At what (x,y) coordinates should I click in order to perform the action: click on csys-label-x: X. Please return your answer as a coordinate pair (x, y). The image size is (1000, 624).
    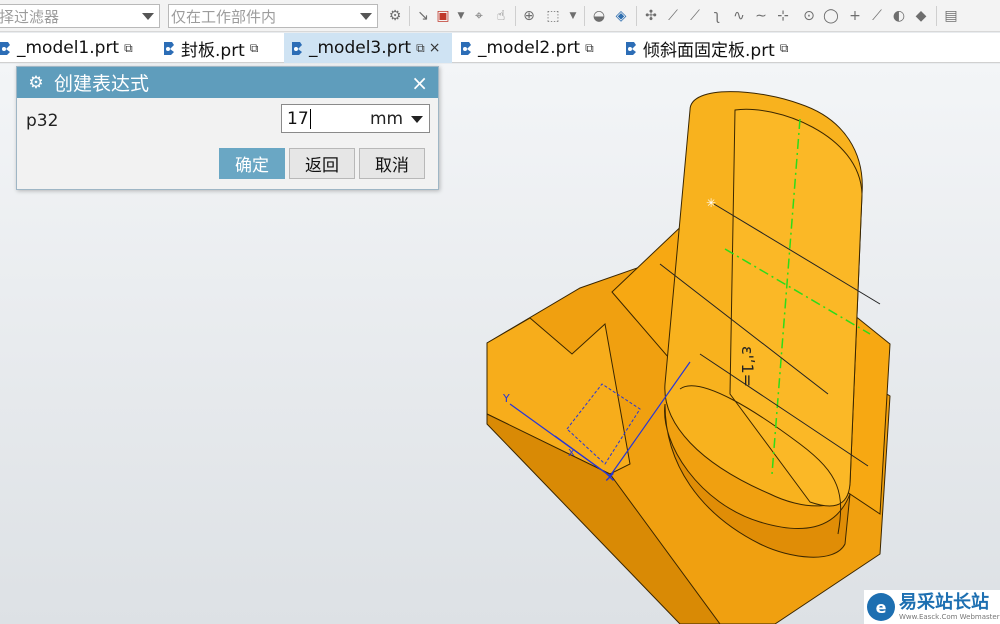
    Looking at the image, I should click on (571, 453).